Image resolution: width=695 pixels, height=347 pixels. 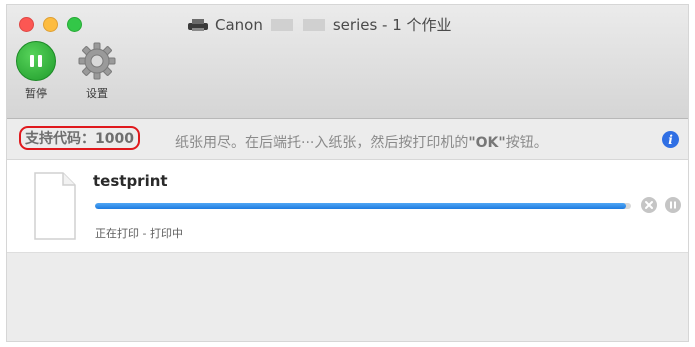 I want to click on settings-button: 设置, so click(x=97, y=71).